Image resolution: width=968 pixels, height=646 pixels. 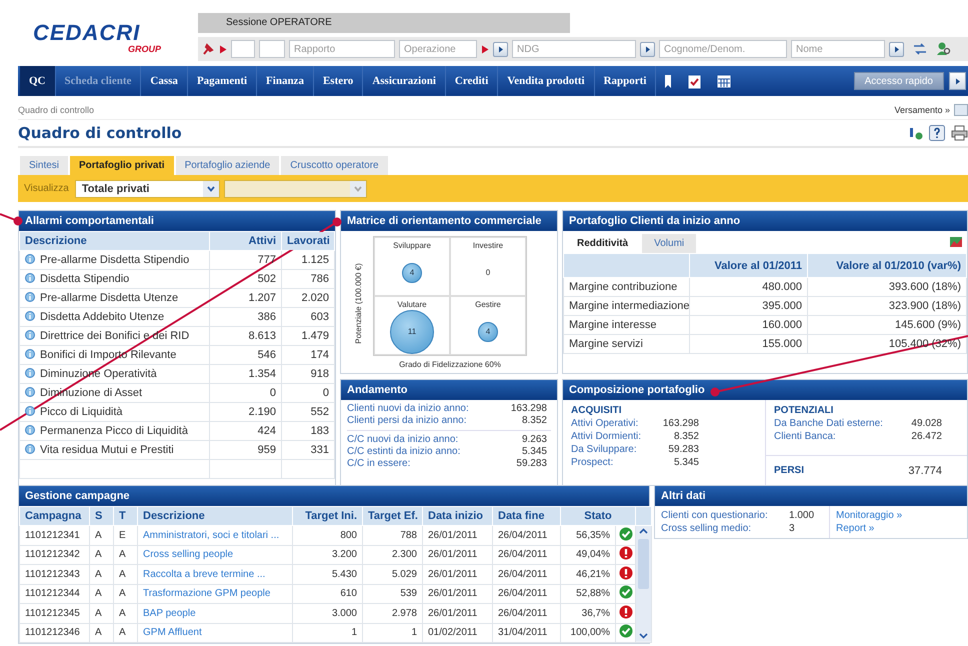 What do you see at coordinates (147, 189) in the screenshot?
I see `dropdown: Totale privati` at bounding box center [147, 189].